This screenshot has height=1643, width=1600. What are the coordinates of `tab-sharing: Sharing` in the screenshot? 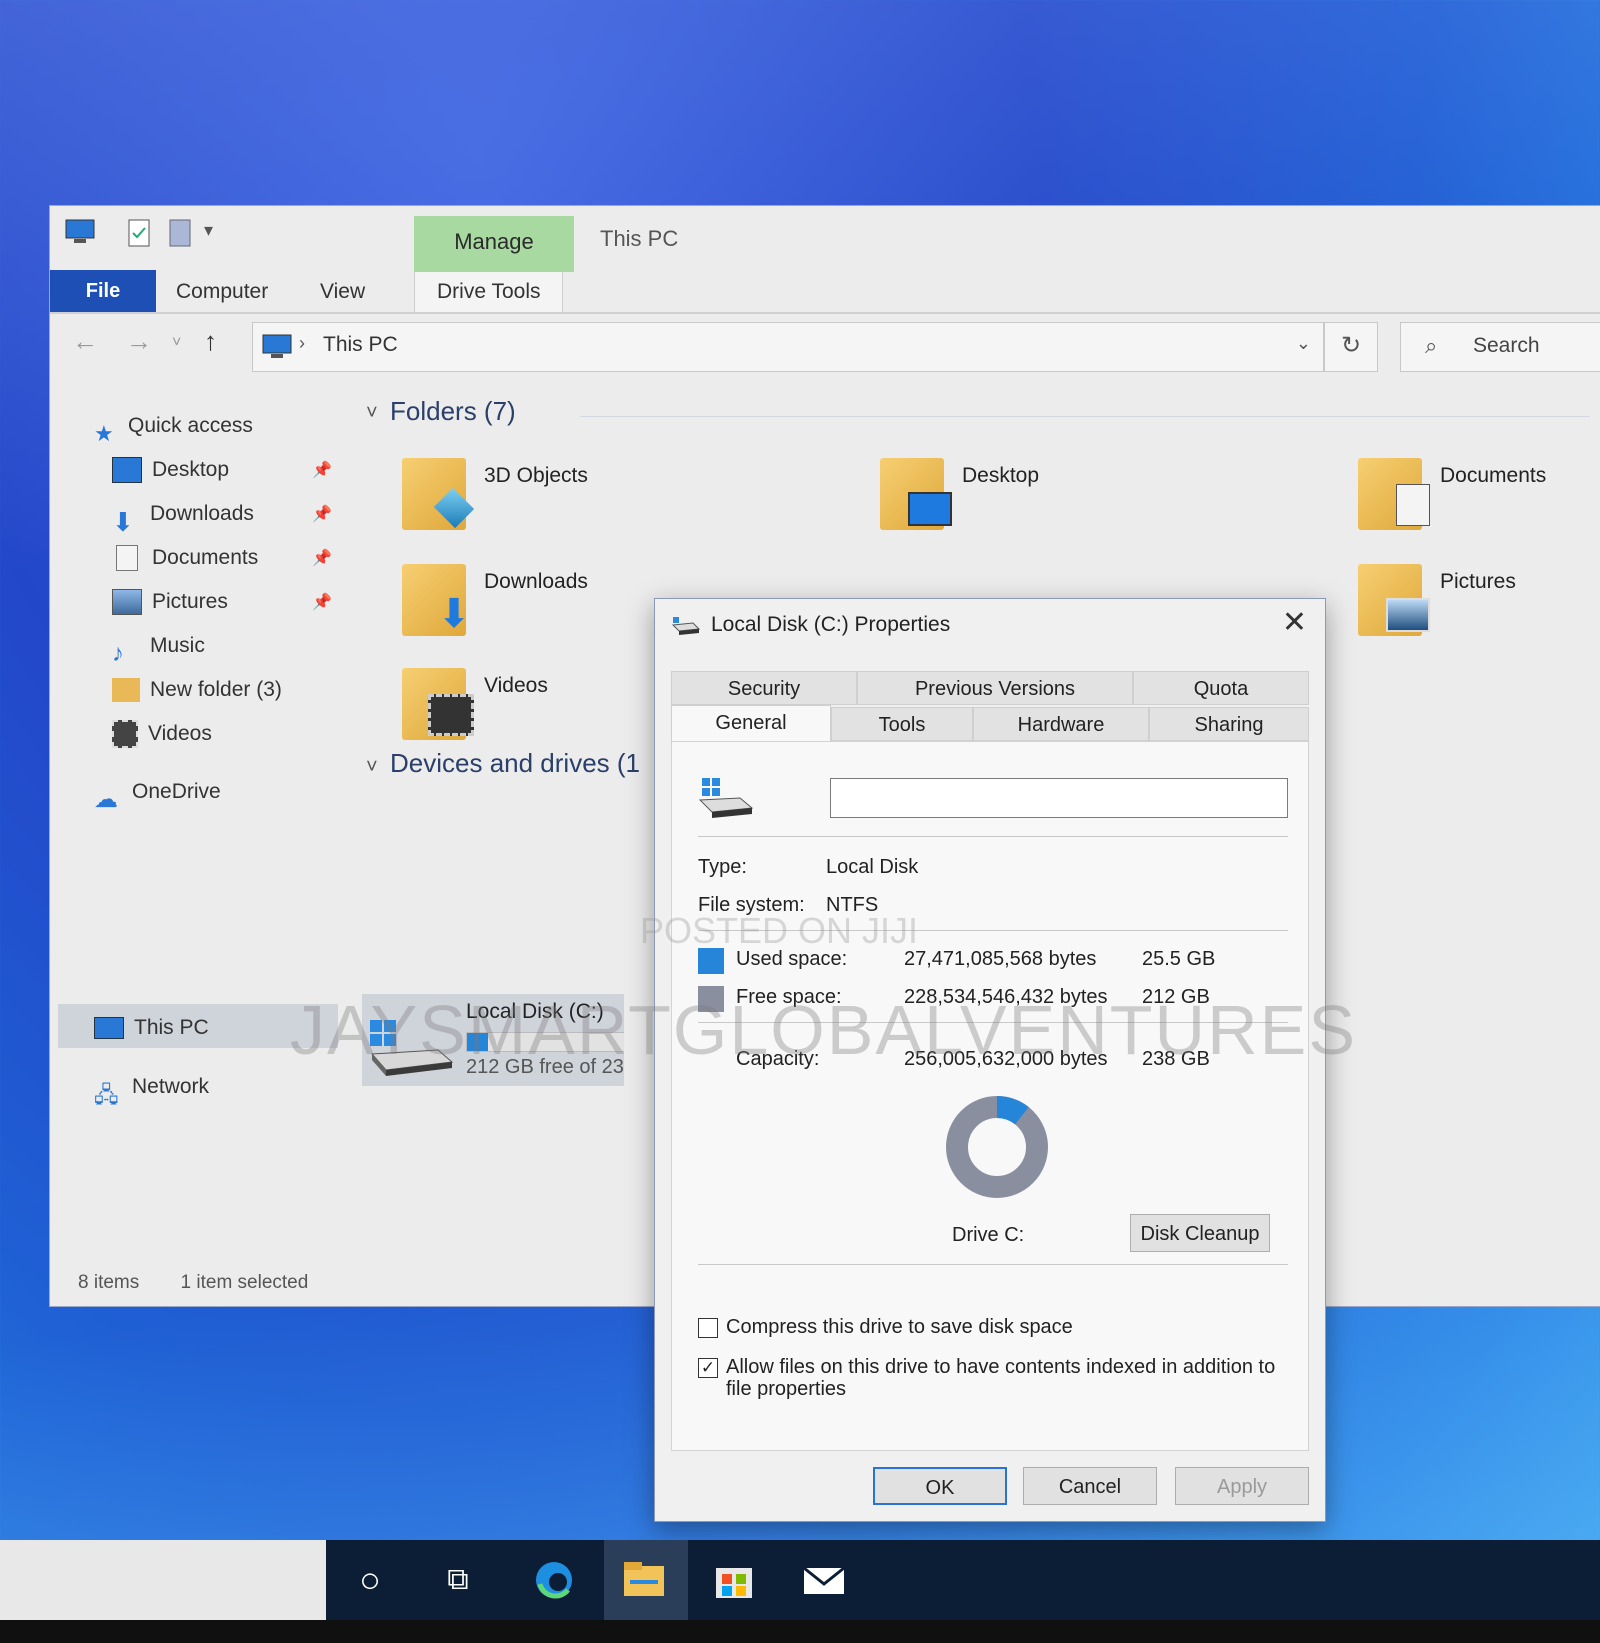 It's located at (1229, 724).